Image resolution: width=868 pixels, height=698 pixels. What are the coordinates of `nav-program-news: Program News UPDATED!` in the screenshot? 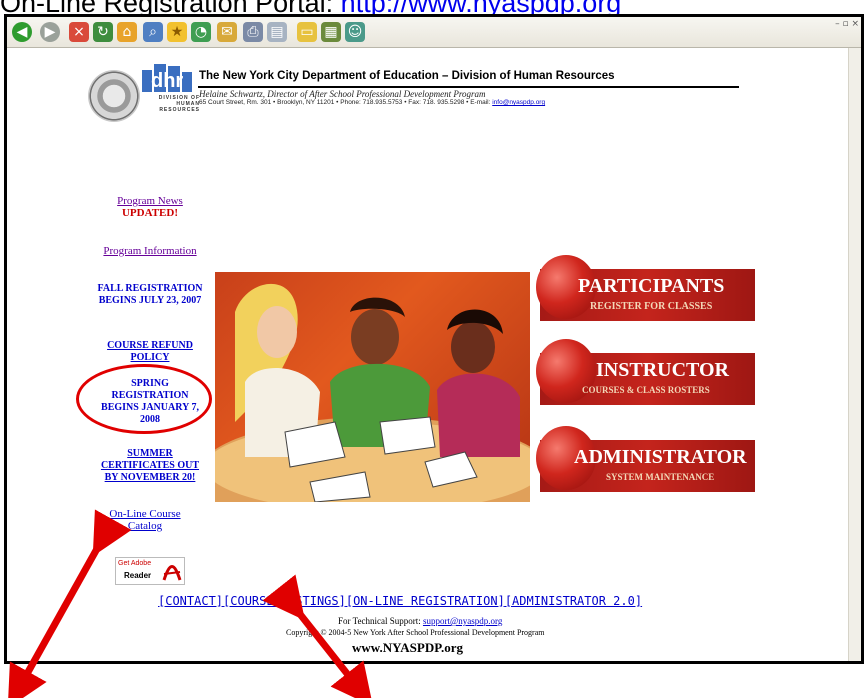 It's located at (150, 207).